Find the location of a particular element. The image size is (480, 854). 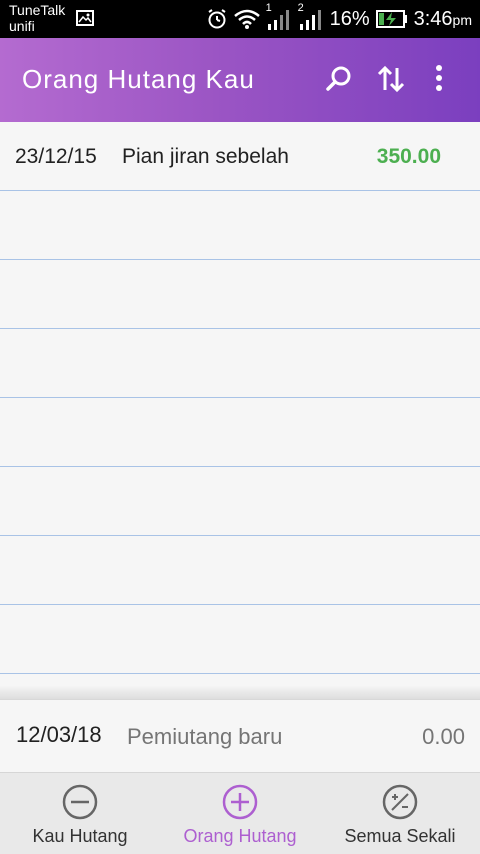

new-creditor-input is located at coordinates (252, 737).